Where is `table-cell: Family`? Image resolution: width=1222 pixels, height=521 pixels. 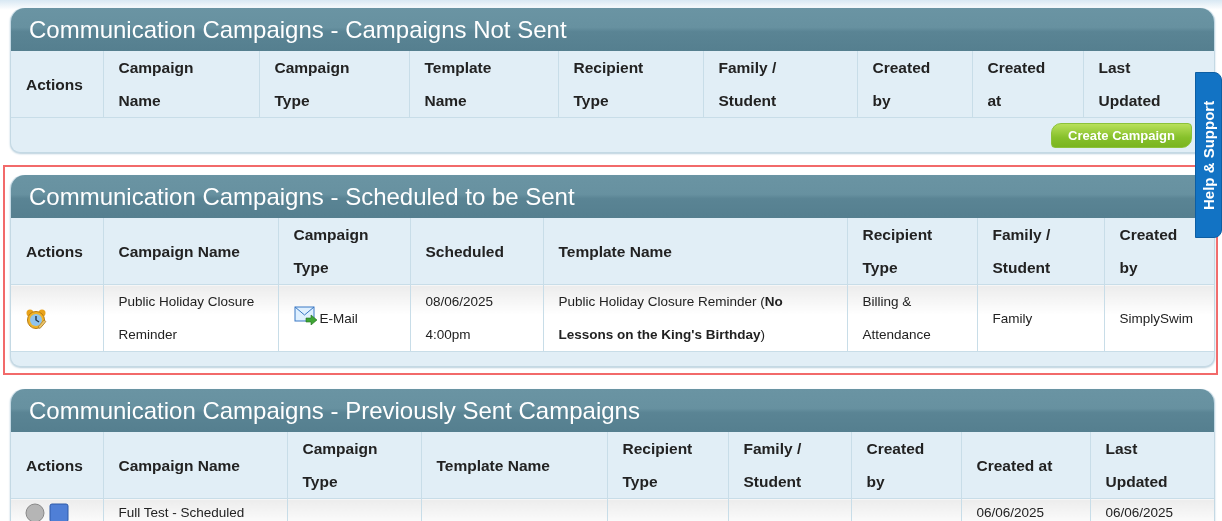 table-cell: Family is located at coordinates (1040, 318).